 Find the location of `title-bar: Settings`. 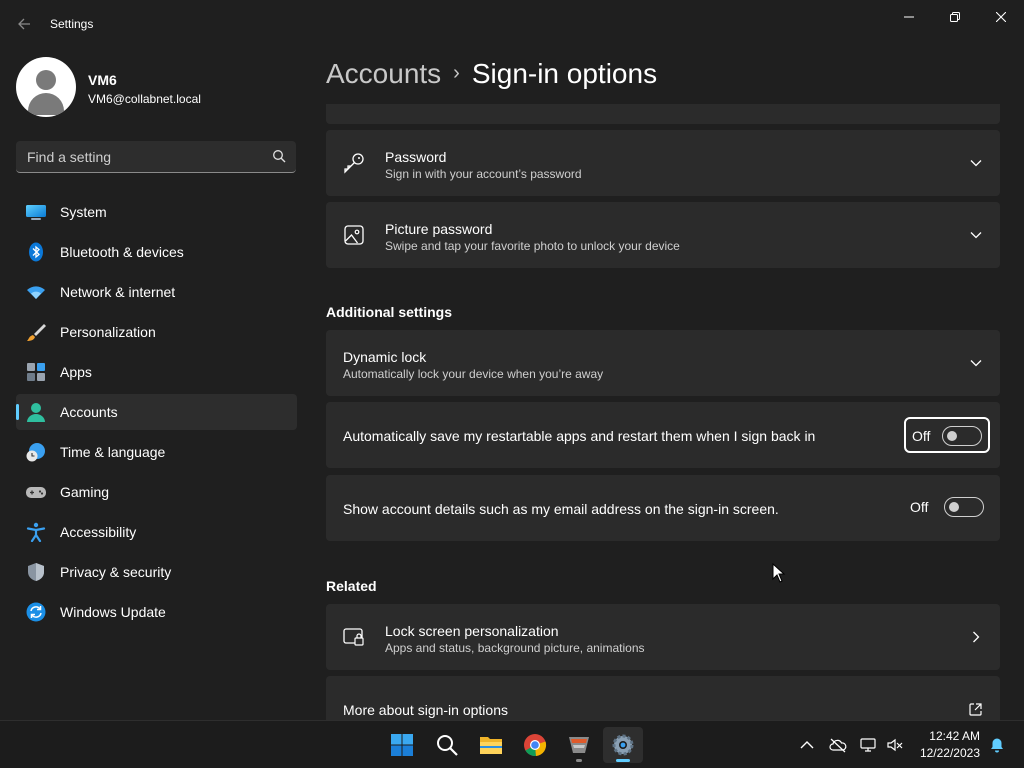

title-bar: Settings is located at coordinates (512, 24).